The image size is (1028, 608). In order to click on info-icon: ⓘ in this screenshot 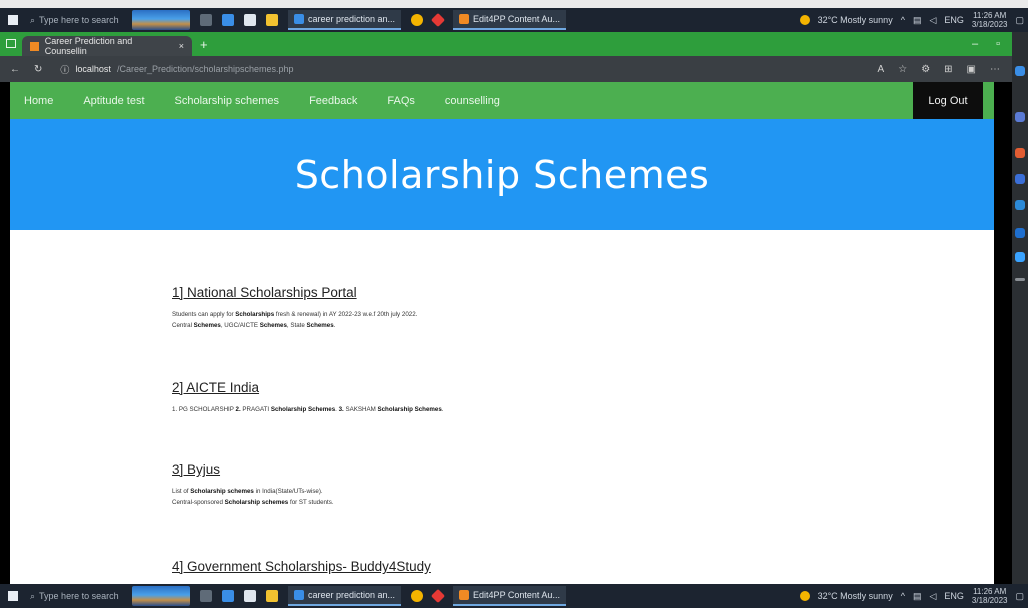, I will do `click(65, 69)`.